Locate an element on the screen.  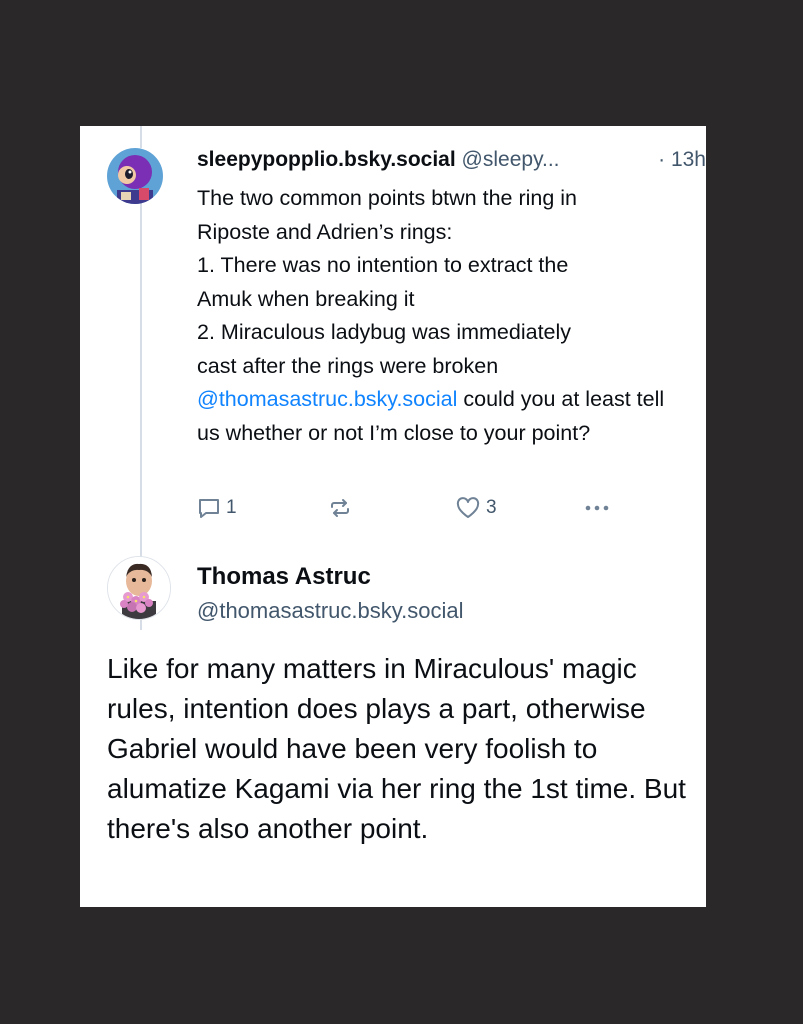
reply-author-handle: @thomasastruc.bsky.social is located at coordinates (330, 611).